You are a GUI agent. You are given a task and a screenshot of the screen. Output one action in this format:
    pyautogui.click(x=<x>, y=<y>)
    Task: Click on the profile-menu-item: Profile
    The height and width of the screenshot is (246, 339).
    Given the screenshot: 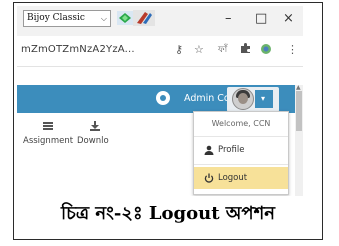 What is the action you would take?
    pyautogui.click(x=241, y=150)
    